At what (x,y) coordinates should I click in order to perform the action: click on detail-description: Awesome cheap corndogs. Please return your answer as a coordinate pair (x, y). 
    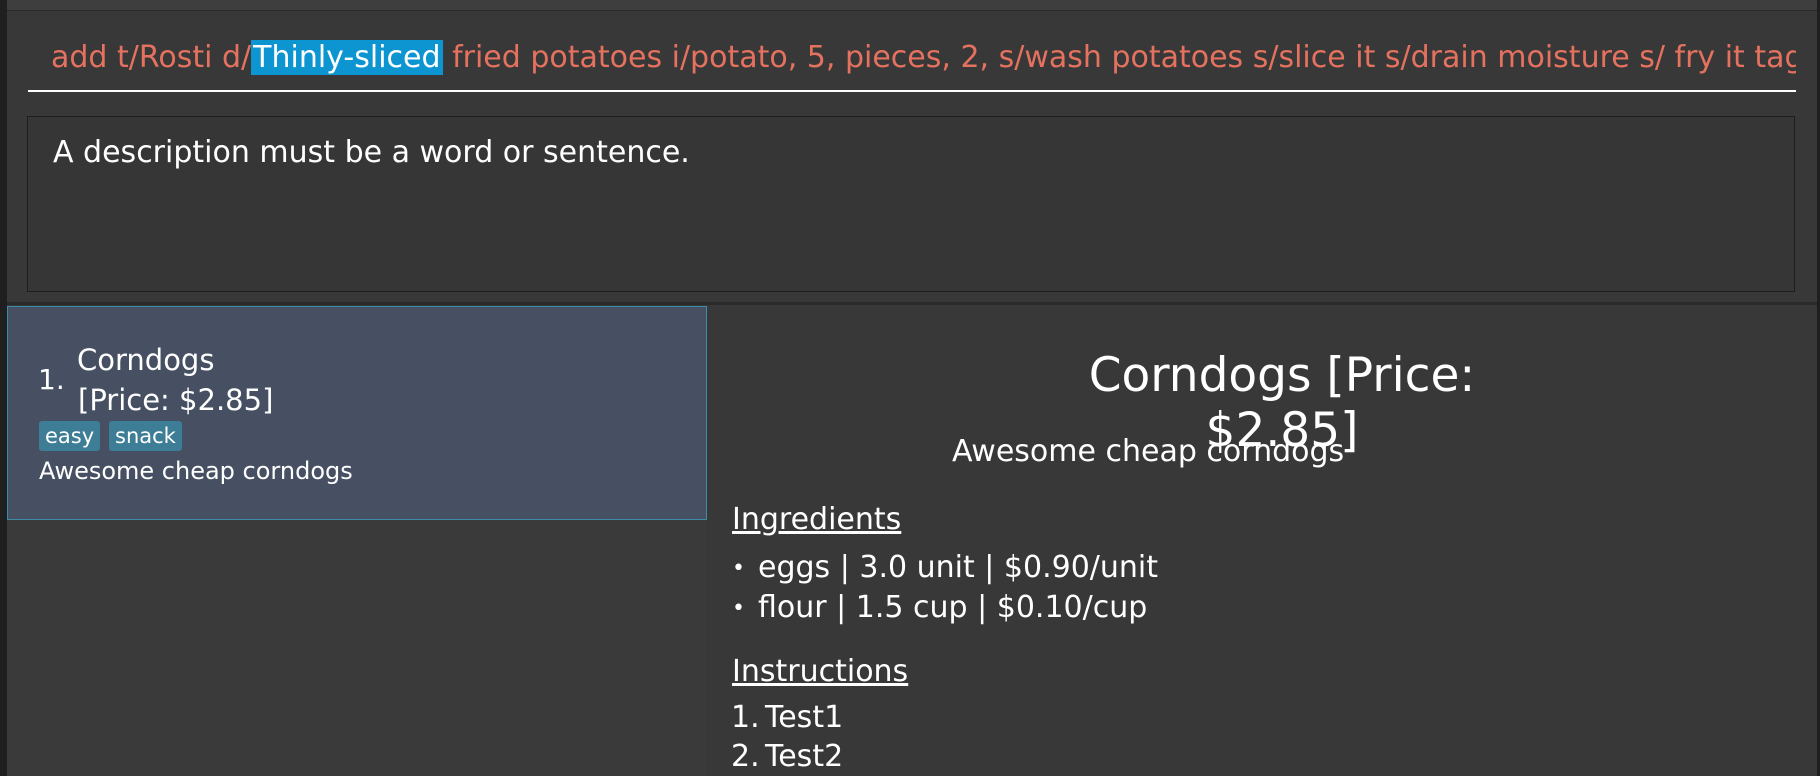
    Looking at the image, I should click on (1148, 451).